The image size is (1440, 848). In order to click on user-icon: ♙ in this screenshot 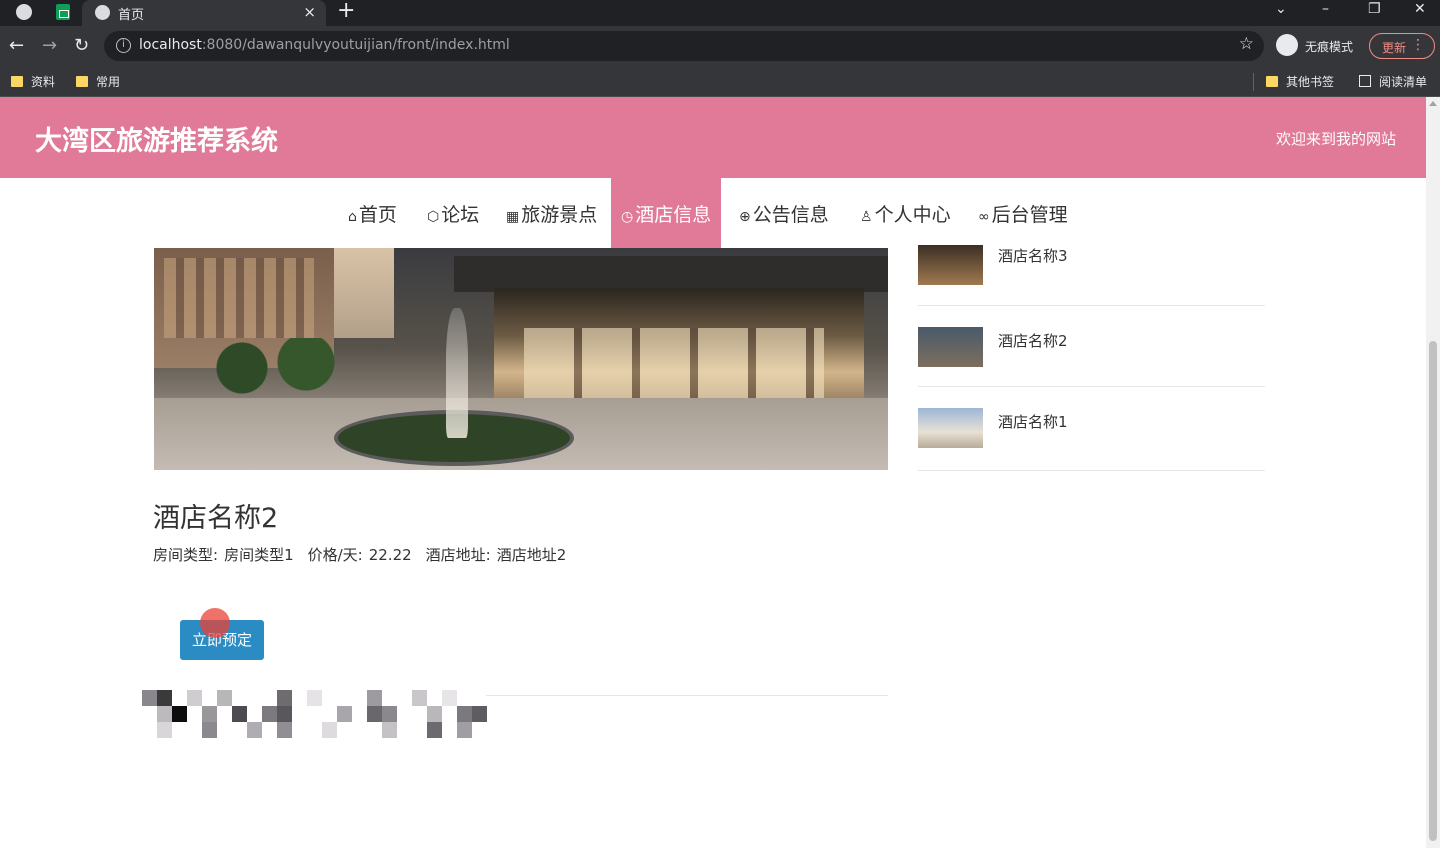, I will do `click(866, 217)`.